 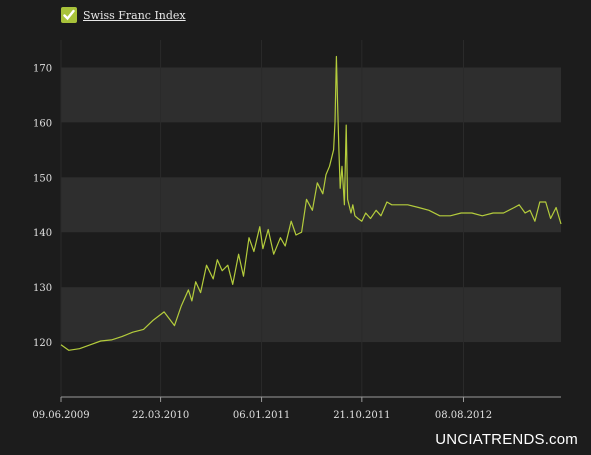 I want to click on x-tick-label: 09.06.2009, so click(x=60, y=415).